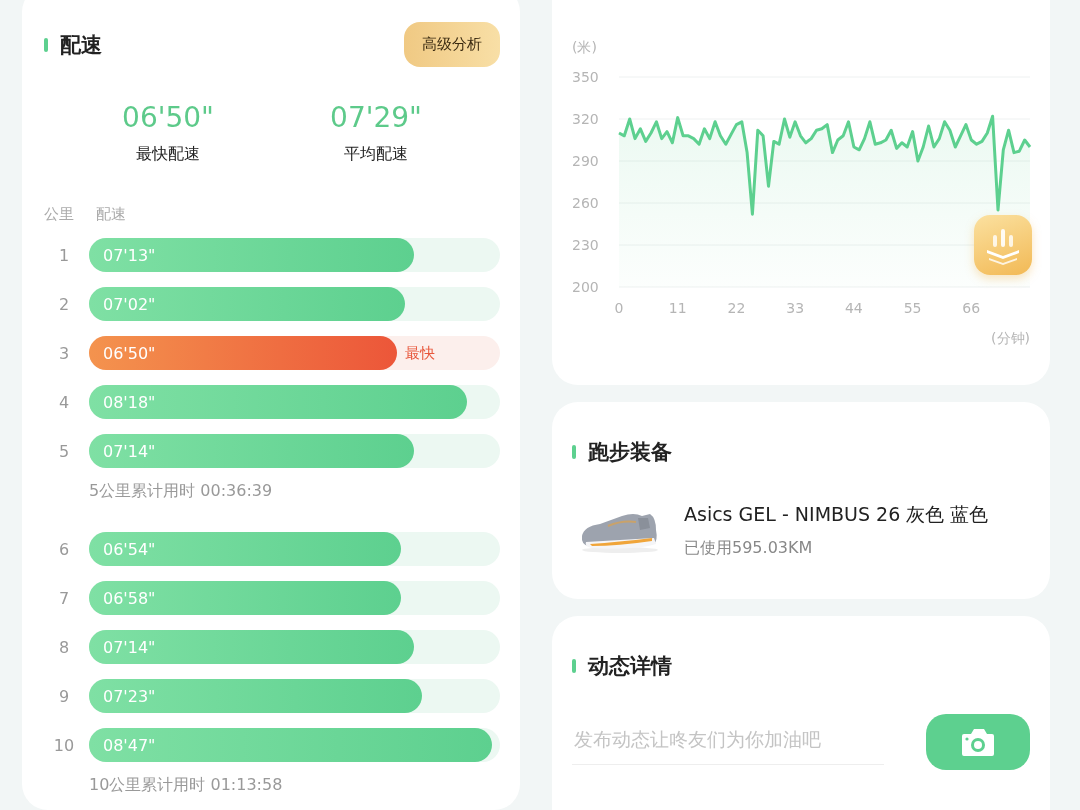 This screenshot has height=810, width=1080. I want to click on y-axis-unit: (米), so click(584, 47).